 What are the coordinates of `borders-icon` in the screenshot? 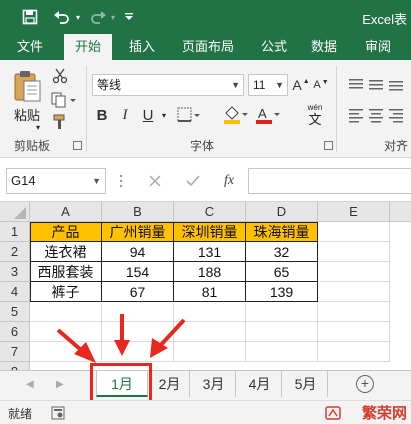 It's located at (188, 114).